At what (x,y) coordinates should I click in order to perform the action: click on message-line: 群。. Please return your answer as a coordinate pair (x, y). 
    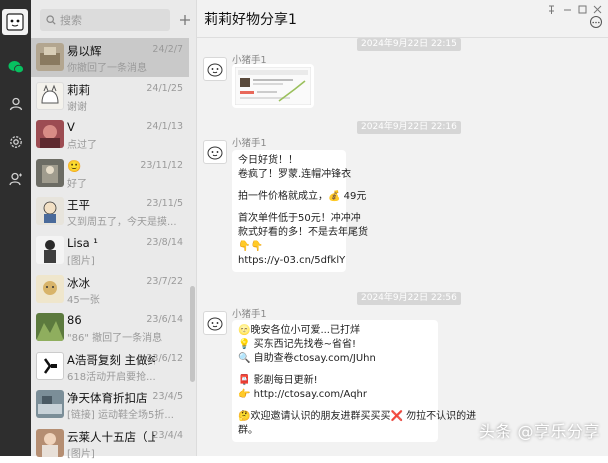
    Looking at the image, I should click on (248, 430).